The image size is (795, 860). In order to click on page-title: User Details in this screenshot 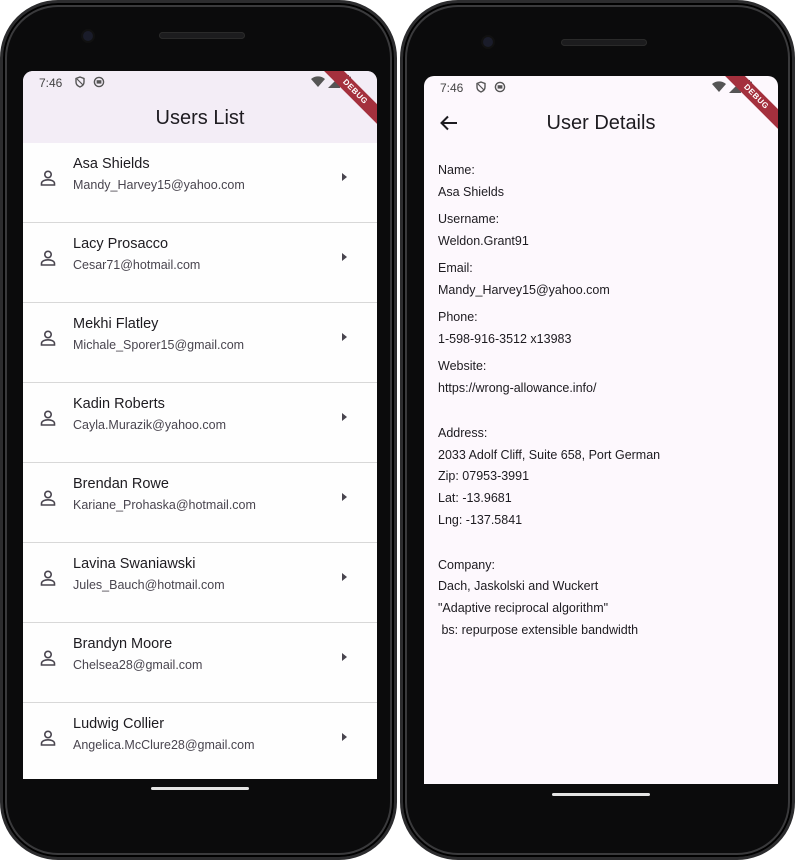, I will do `click(601, 123)`.